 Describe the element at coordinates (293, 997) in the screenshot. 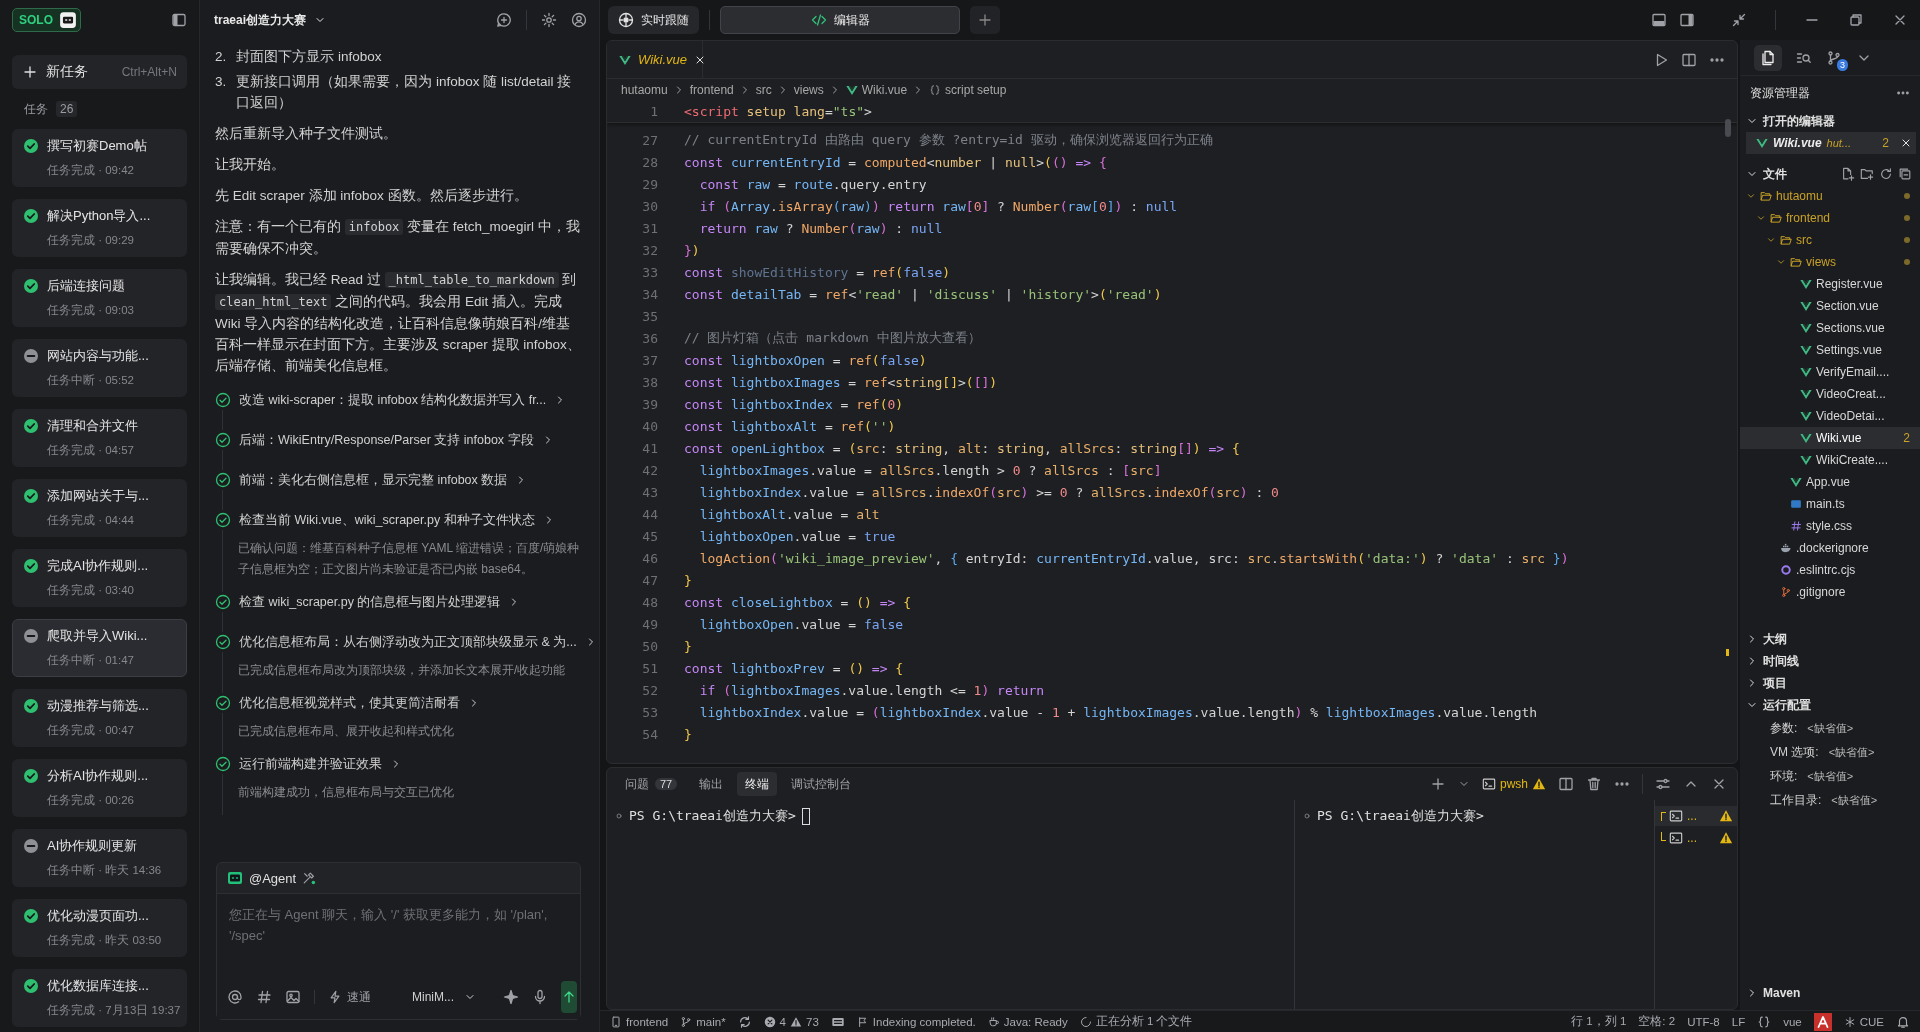

I see `image-icon` at that location.